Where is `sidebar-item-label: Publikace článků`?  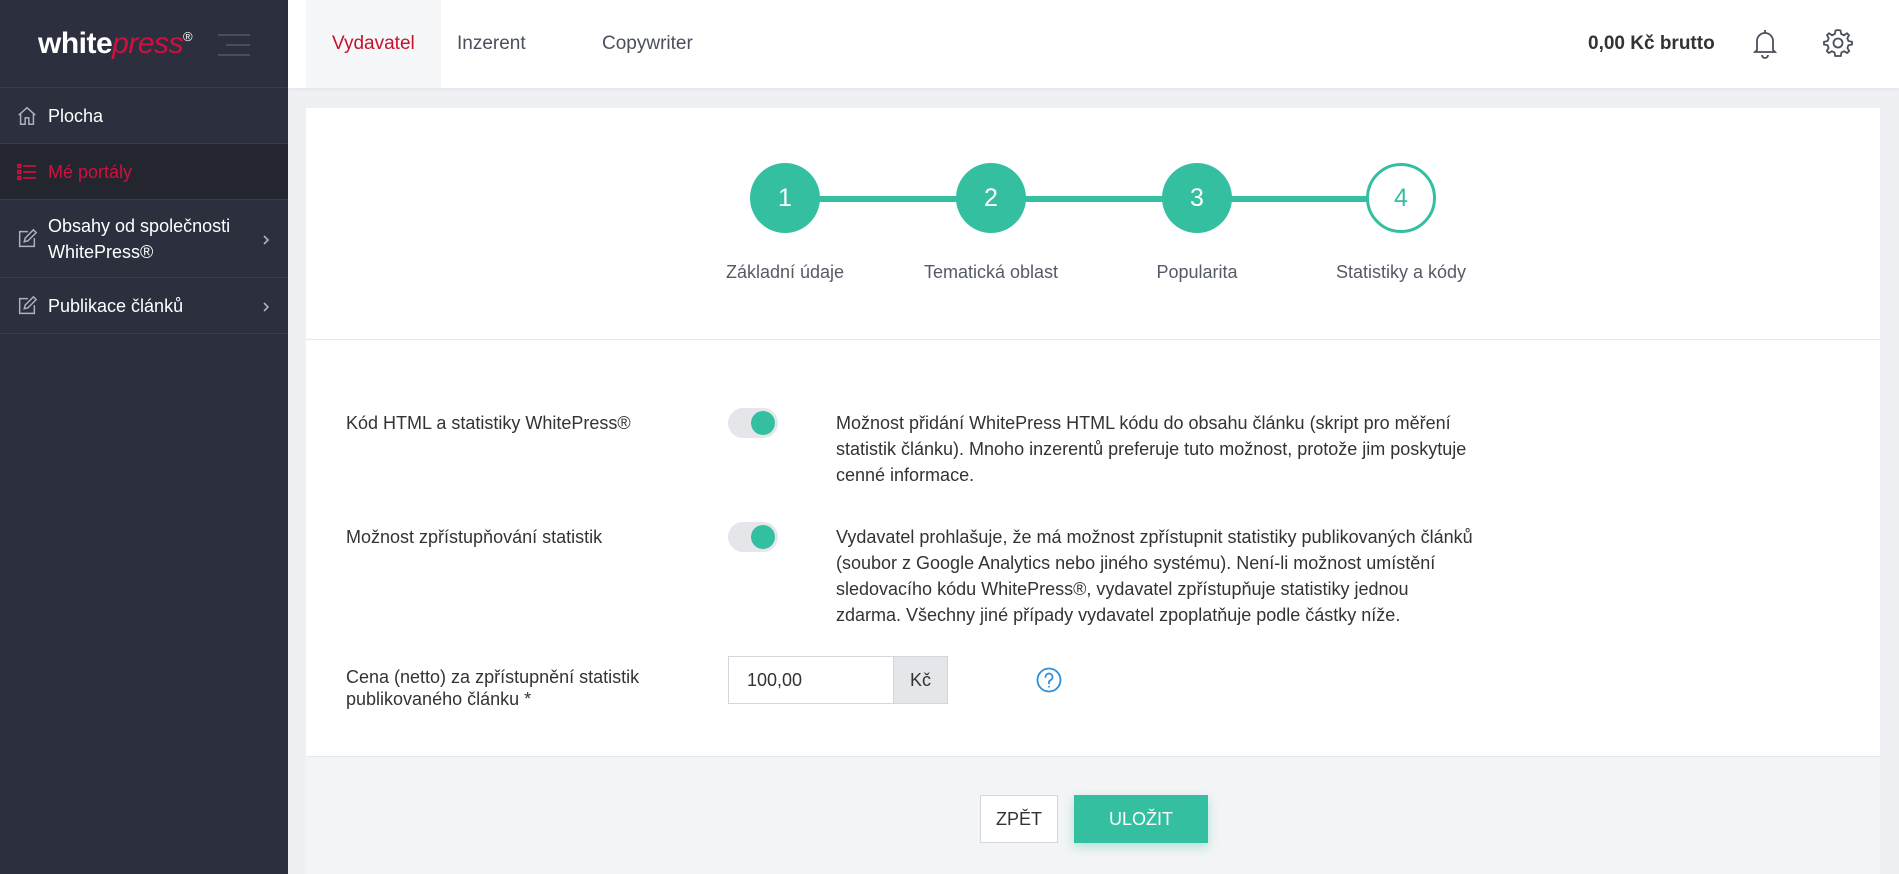
sidebar-item-label: Publikace článků is located at coordinates (116, 305).